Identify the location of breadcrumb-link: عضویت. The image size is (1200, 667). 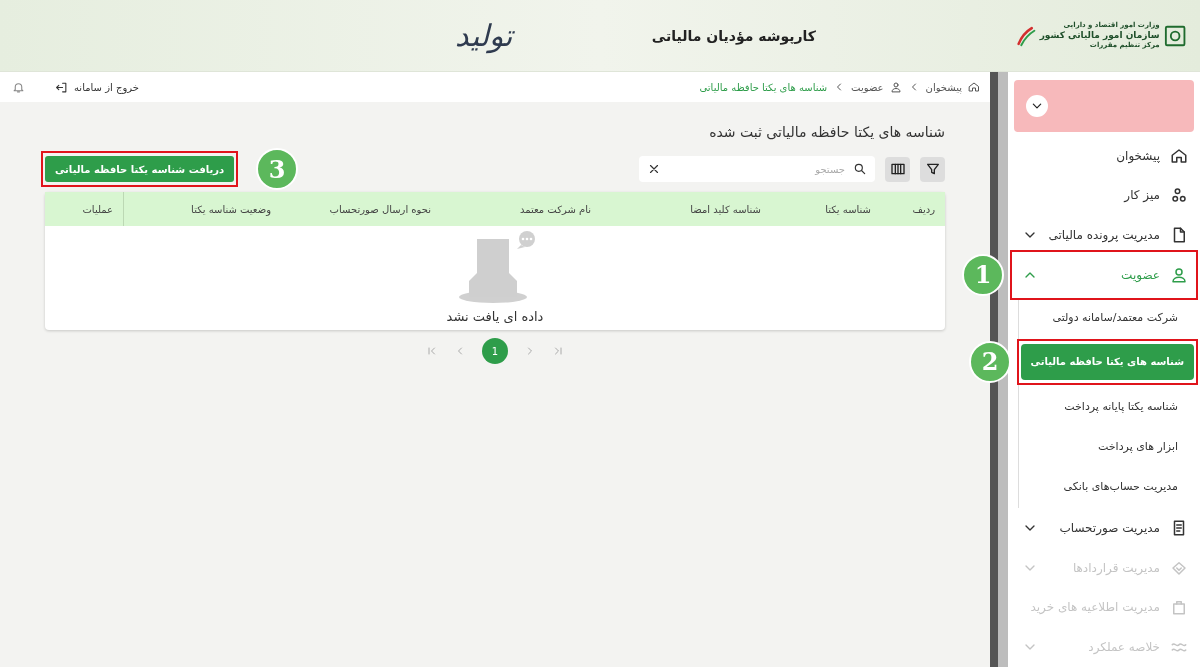
(867, 87).